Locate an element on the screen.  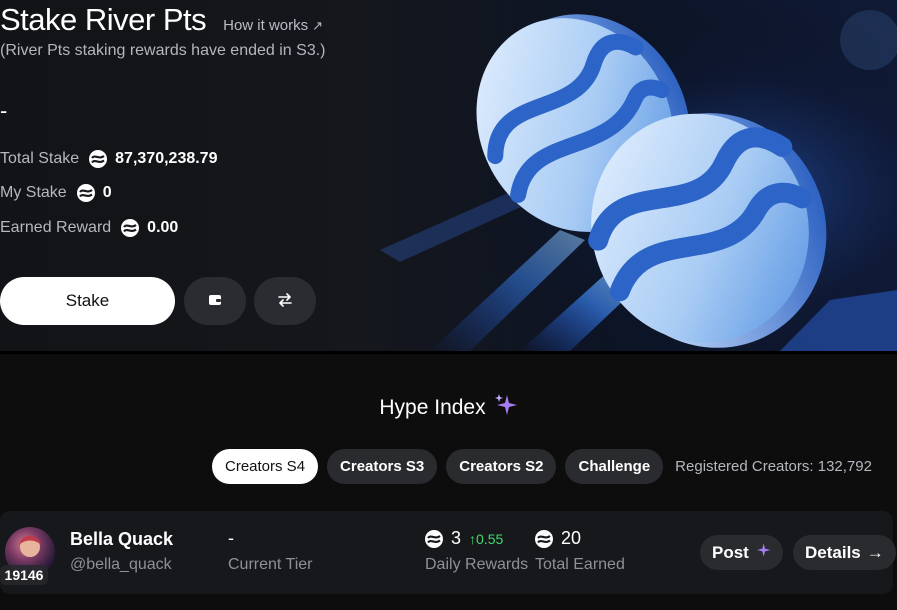
registered-creators-count: Registered Creators: 132,792 is located at coordinates (773, 466).